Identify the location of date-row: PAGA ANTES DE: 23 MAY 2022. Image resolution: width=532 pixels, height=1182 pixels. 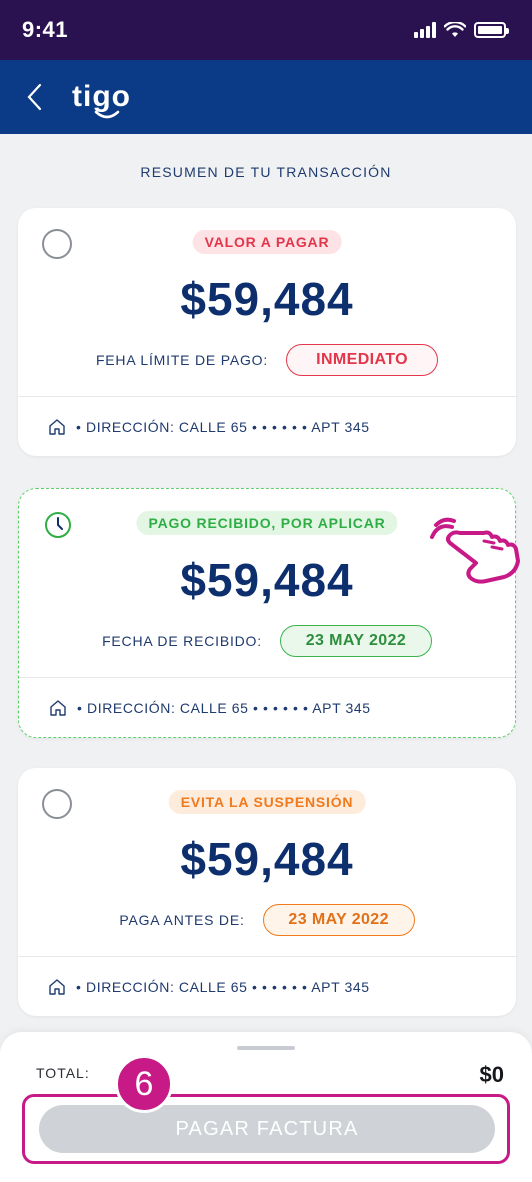
(267, 920).